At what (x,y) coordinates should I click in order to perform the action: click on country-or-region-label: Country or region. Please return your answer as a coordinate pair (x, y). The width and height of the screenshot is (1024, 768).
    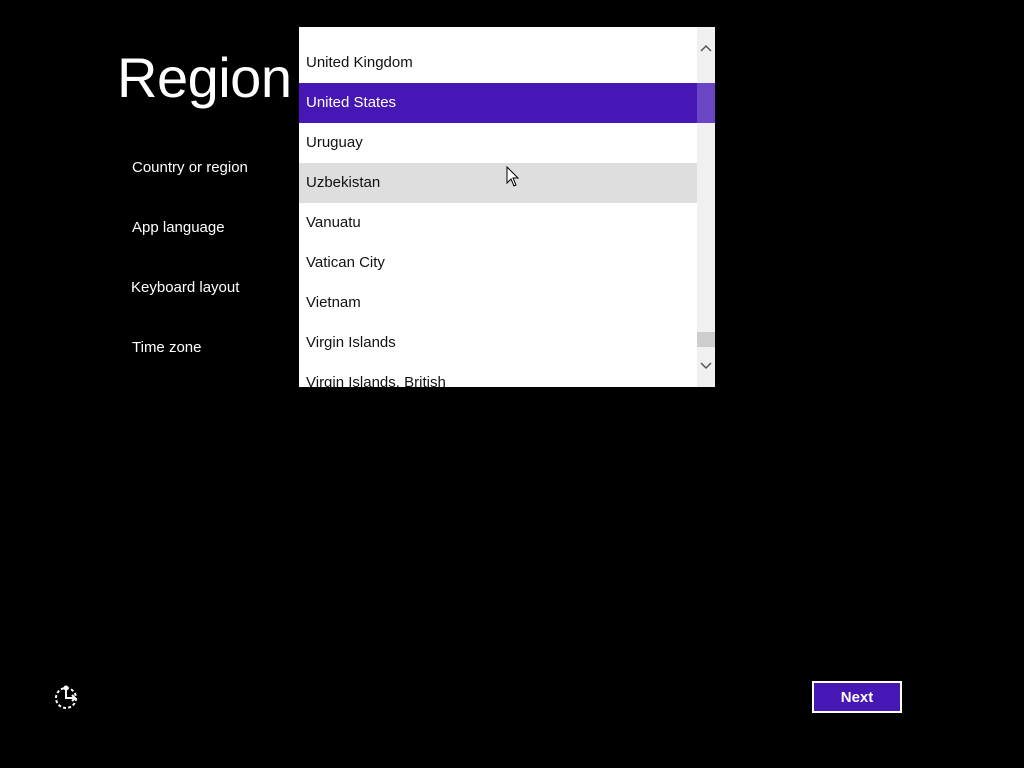
    Looking at the image, I should click on (190, 167).